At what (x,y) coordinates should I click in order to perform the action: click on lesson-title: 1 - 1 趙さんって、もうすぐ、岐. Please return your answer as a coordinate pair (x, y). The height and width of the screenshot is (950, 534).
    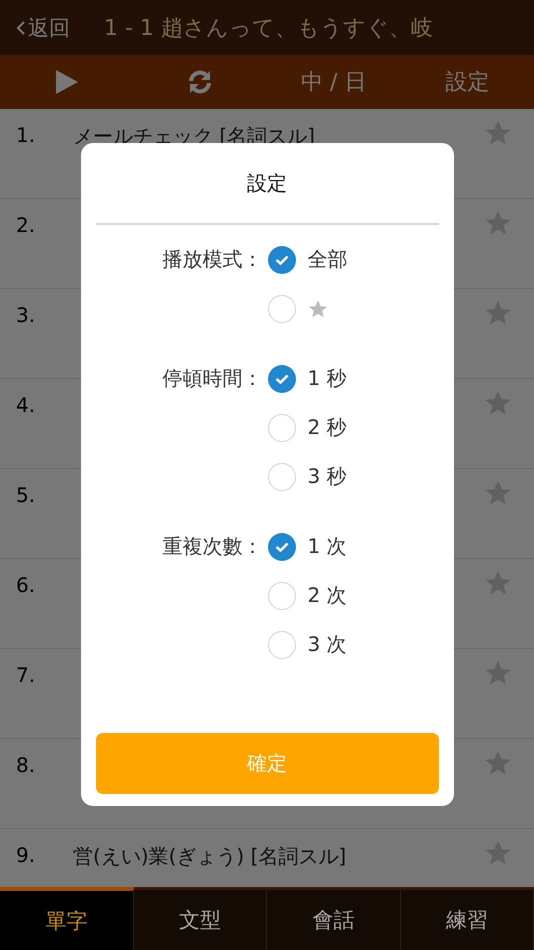
    Looking at the image, I should click on (268, 28).